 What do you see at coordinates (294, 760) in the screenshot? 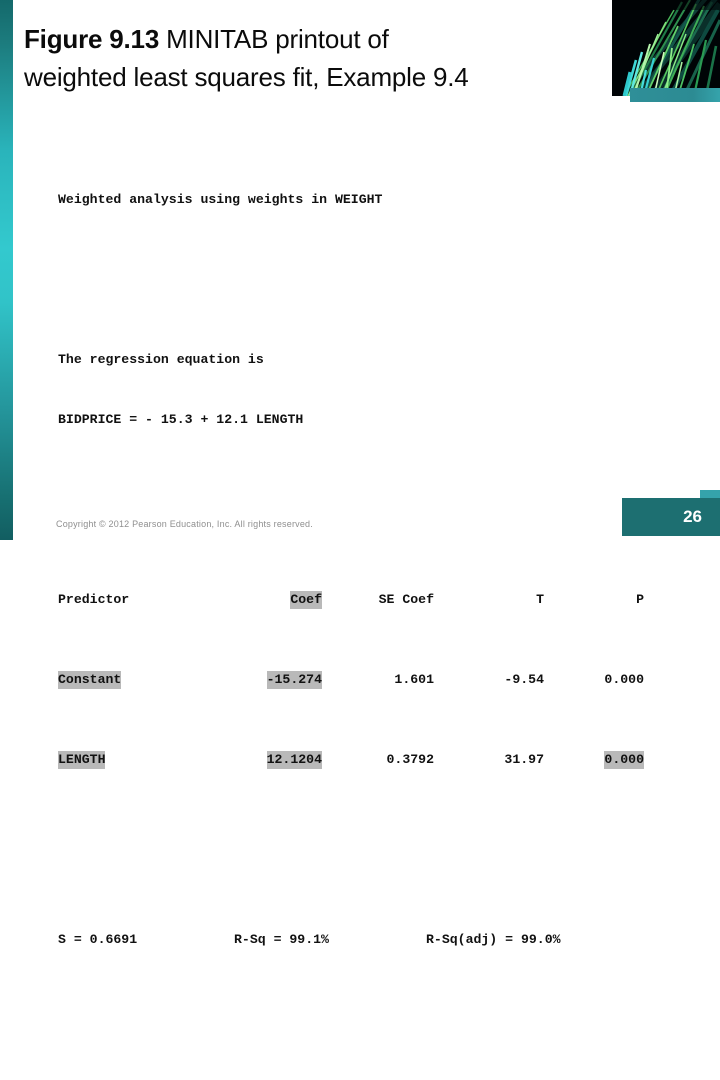
I see `row-length-coef-highlight: 12.1204` at bounding box center [294, 760].